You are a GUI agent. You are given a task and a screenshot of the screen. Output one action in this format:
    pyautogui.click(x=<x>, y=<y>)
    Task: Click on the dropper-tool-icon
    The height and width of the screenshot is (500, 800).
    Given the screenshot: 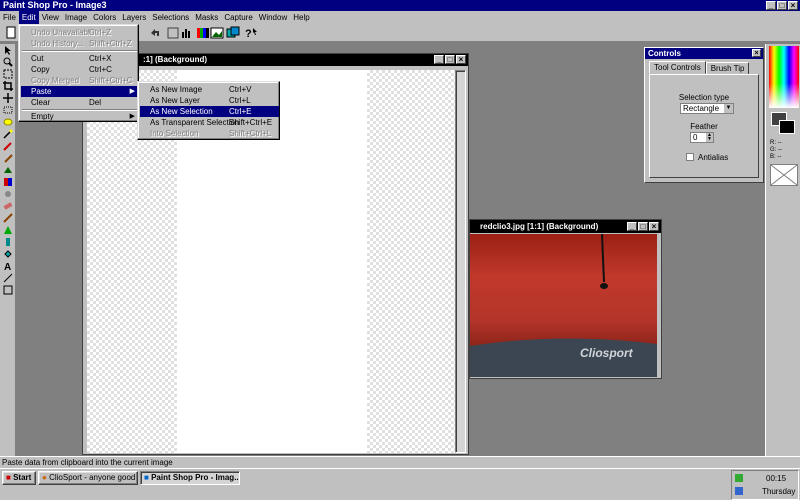 What is the action you would take?
    pyautogui.click(x=8, y=146)
    